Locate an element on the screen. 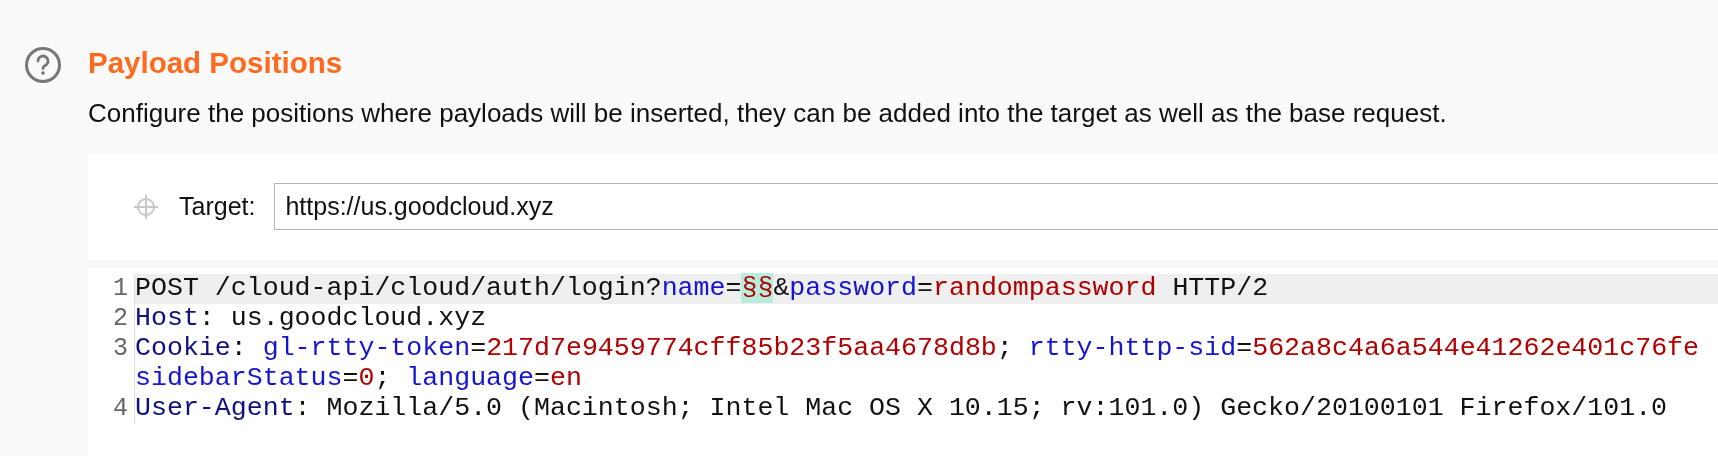 The height and width of the screenshot is (456, 1718). line-number: 3 is located at coordinates (111, 349).